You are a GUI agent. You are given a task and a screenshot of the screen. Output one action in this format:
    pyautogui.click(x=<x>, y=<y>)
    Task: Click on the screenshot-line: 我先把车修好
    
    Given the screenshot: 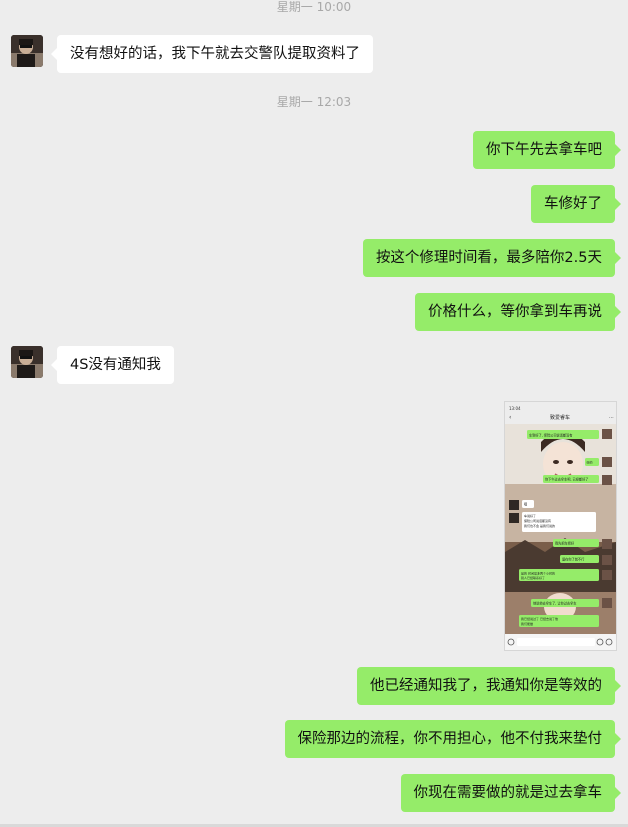 What is the action you would take?
    pyautogui.click(x=565, y=543)
    